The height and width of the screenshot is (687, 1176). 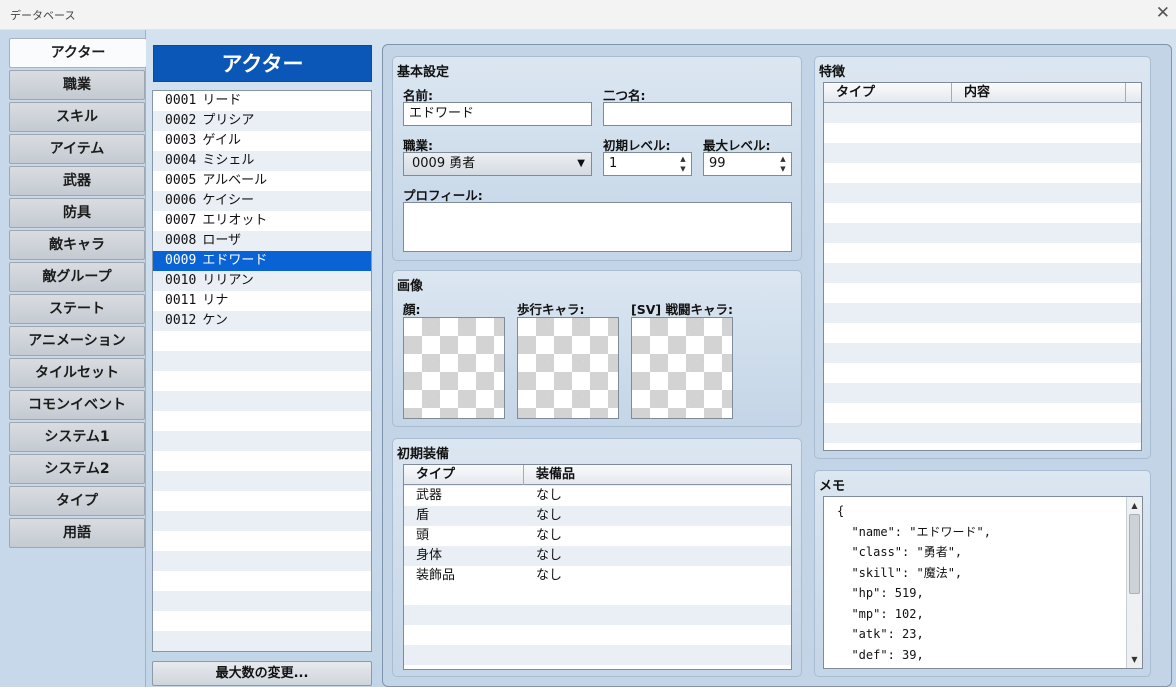 What do you see at coordinates (262, 301) in the screenshot?
I see `list-item: 0011 リナ` at bounding box center [262, 301].